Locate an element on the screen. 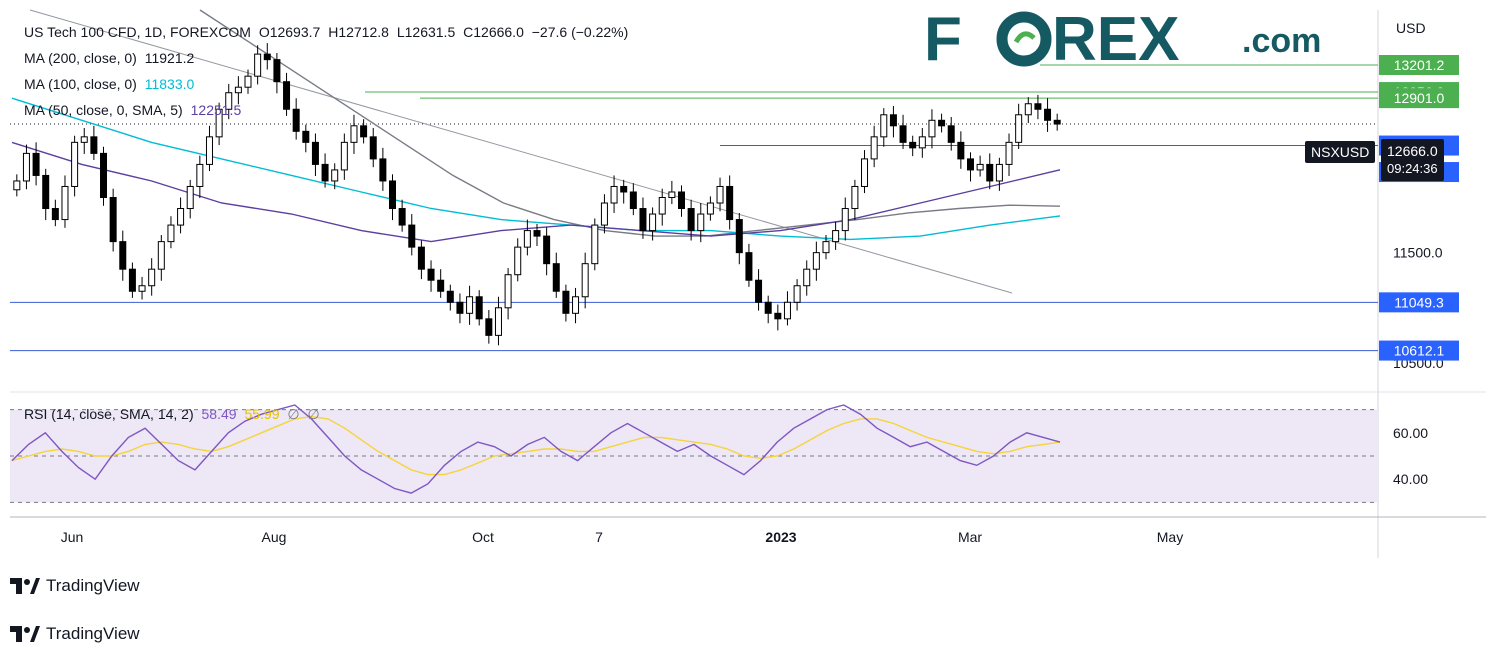 The width and height of the screenshot is (1486, 665). tradingview-label-2: TradingView is located at coordinates (93, 633).